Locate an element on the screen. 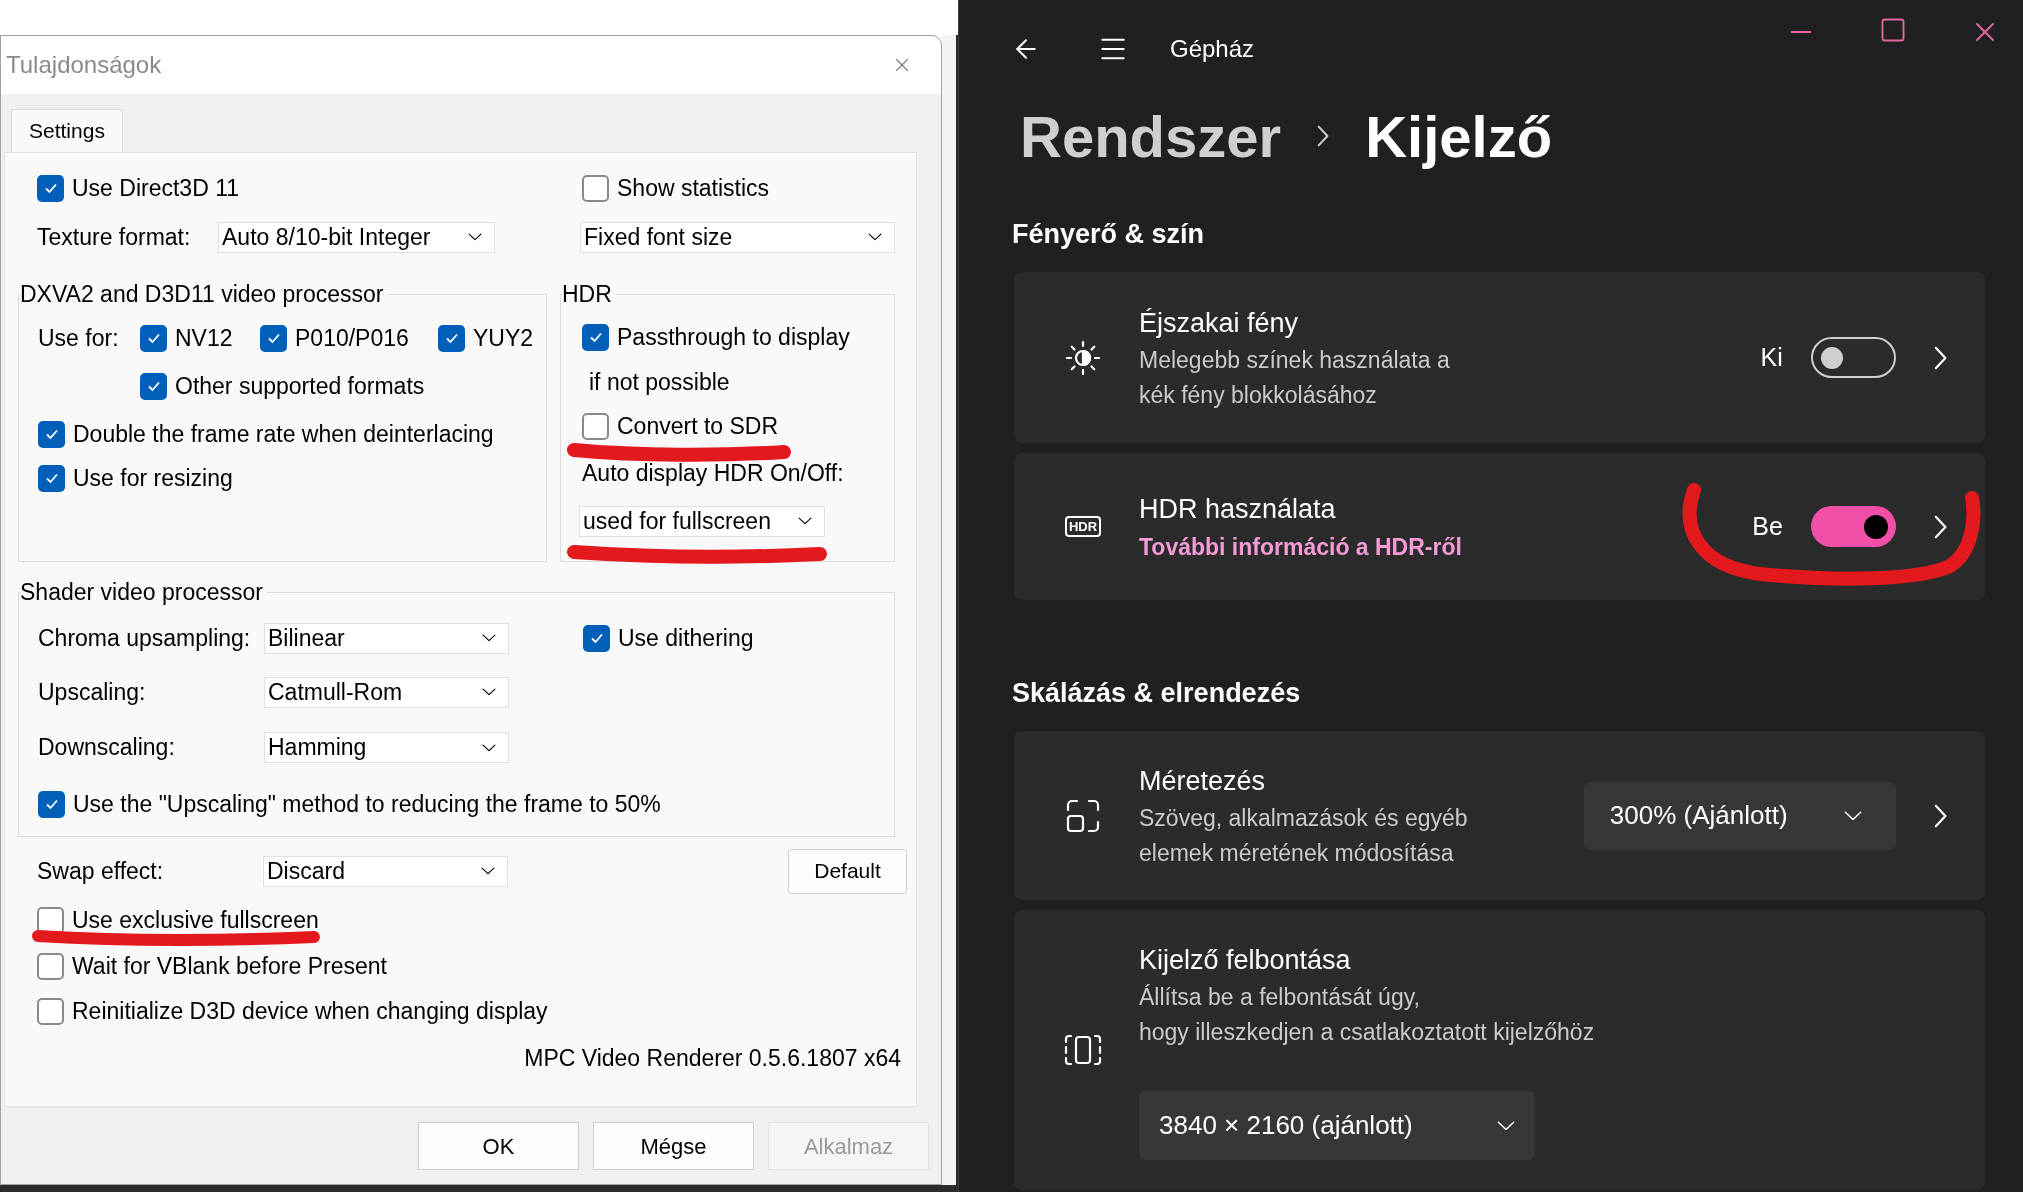 The width and height of the screenshot is (2023, 1192). checkbox: Use dithering is located at coordinates (668, 638).